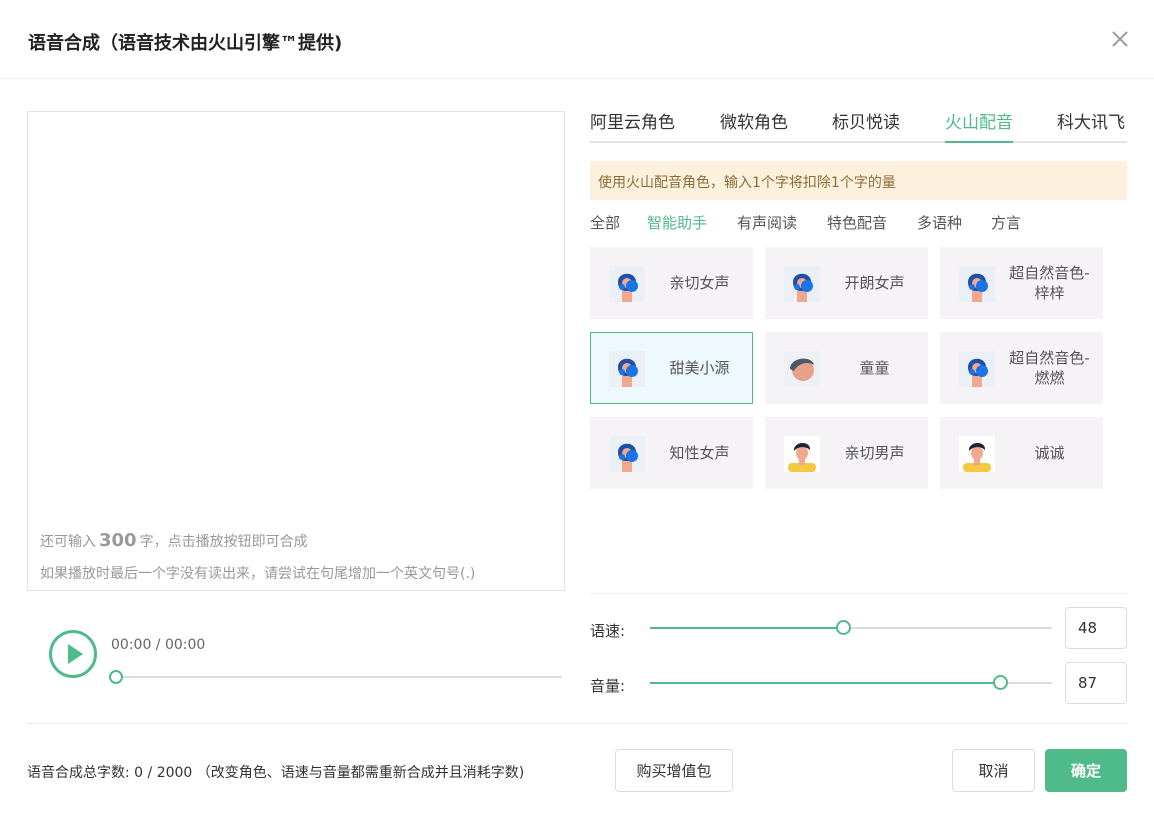  What do you see at coordinates (993, 770) in the screenshot?
I see `cancel-button: 取消` at bounding box center [993, 770].